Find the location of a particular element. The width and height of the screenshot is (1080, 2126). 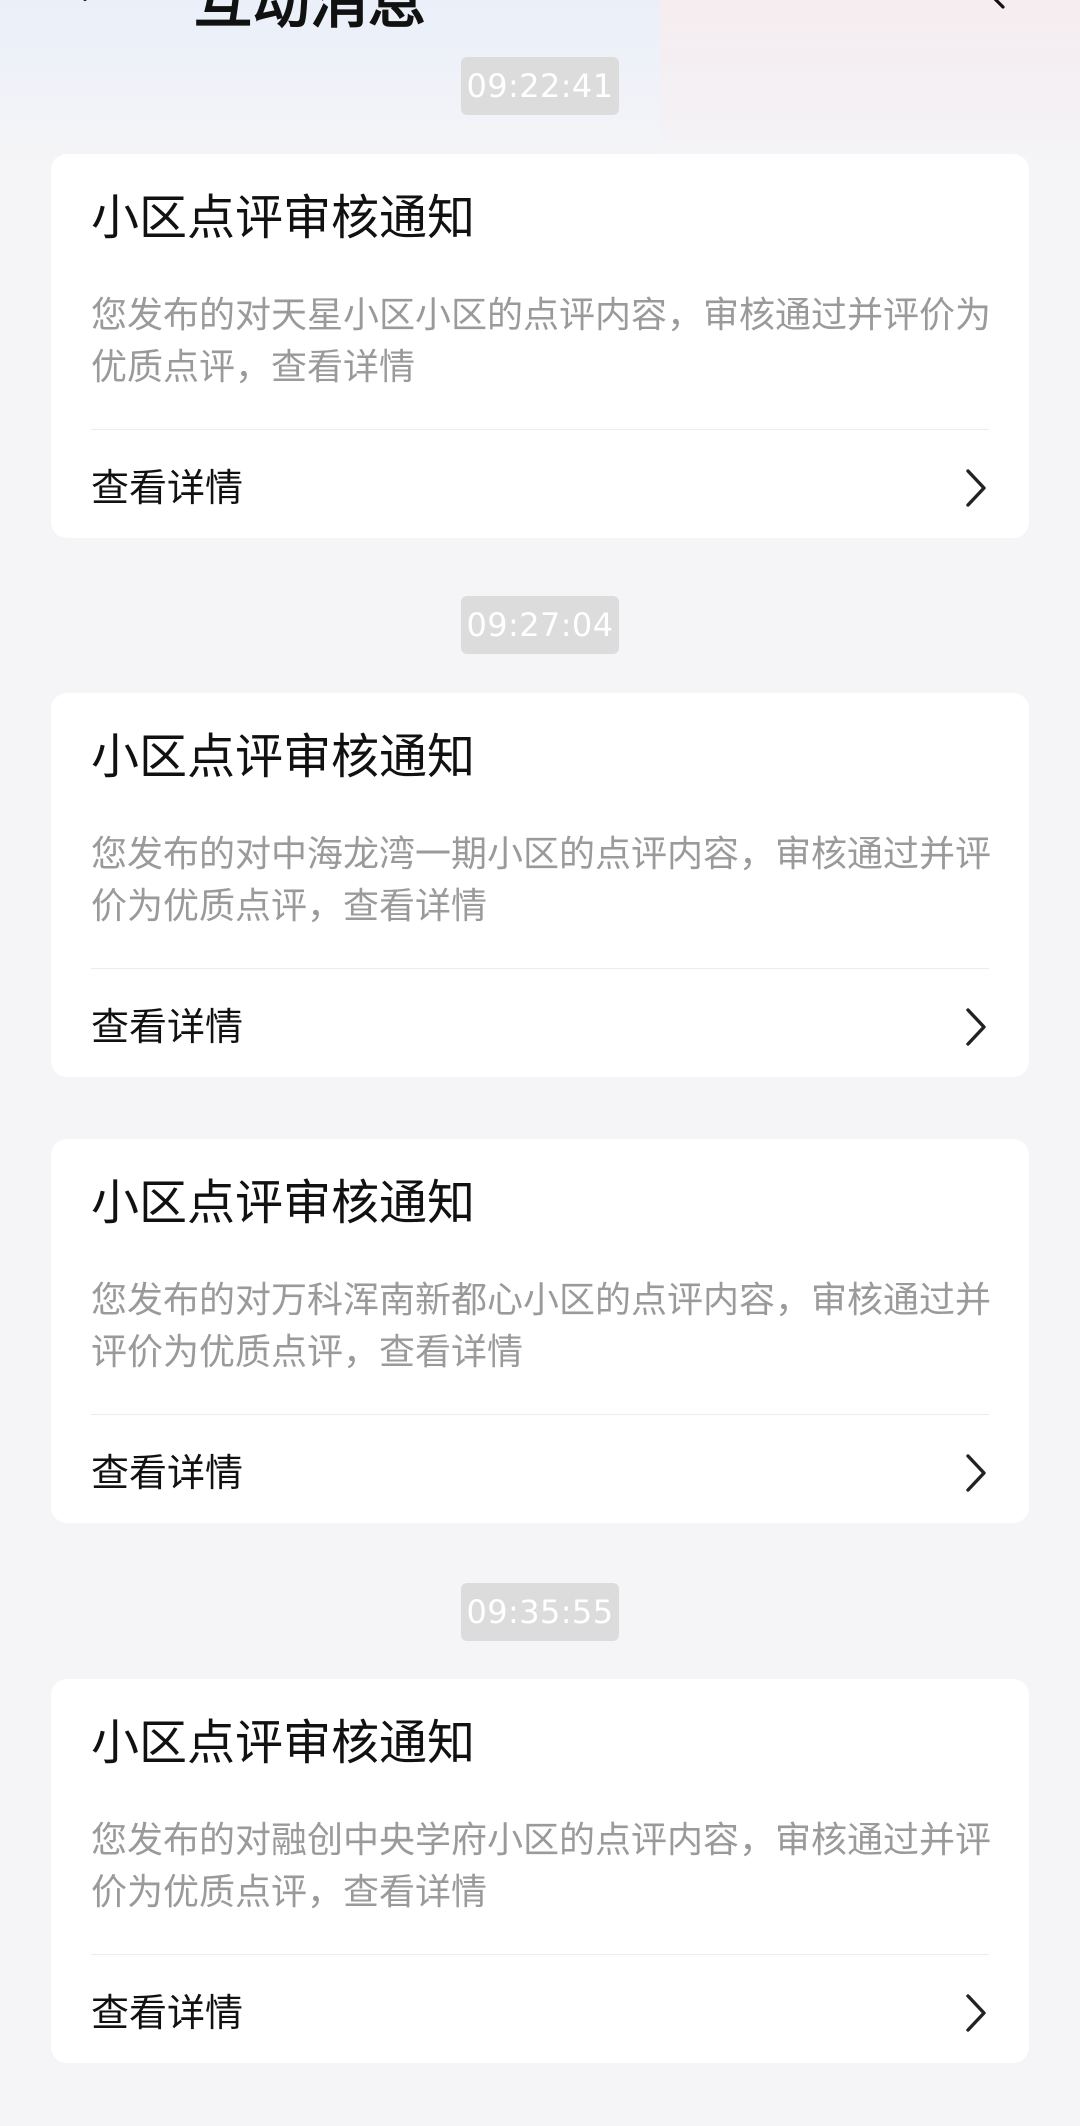

more-icon is located at coordinates (1005, 6).